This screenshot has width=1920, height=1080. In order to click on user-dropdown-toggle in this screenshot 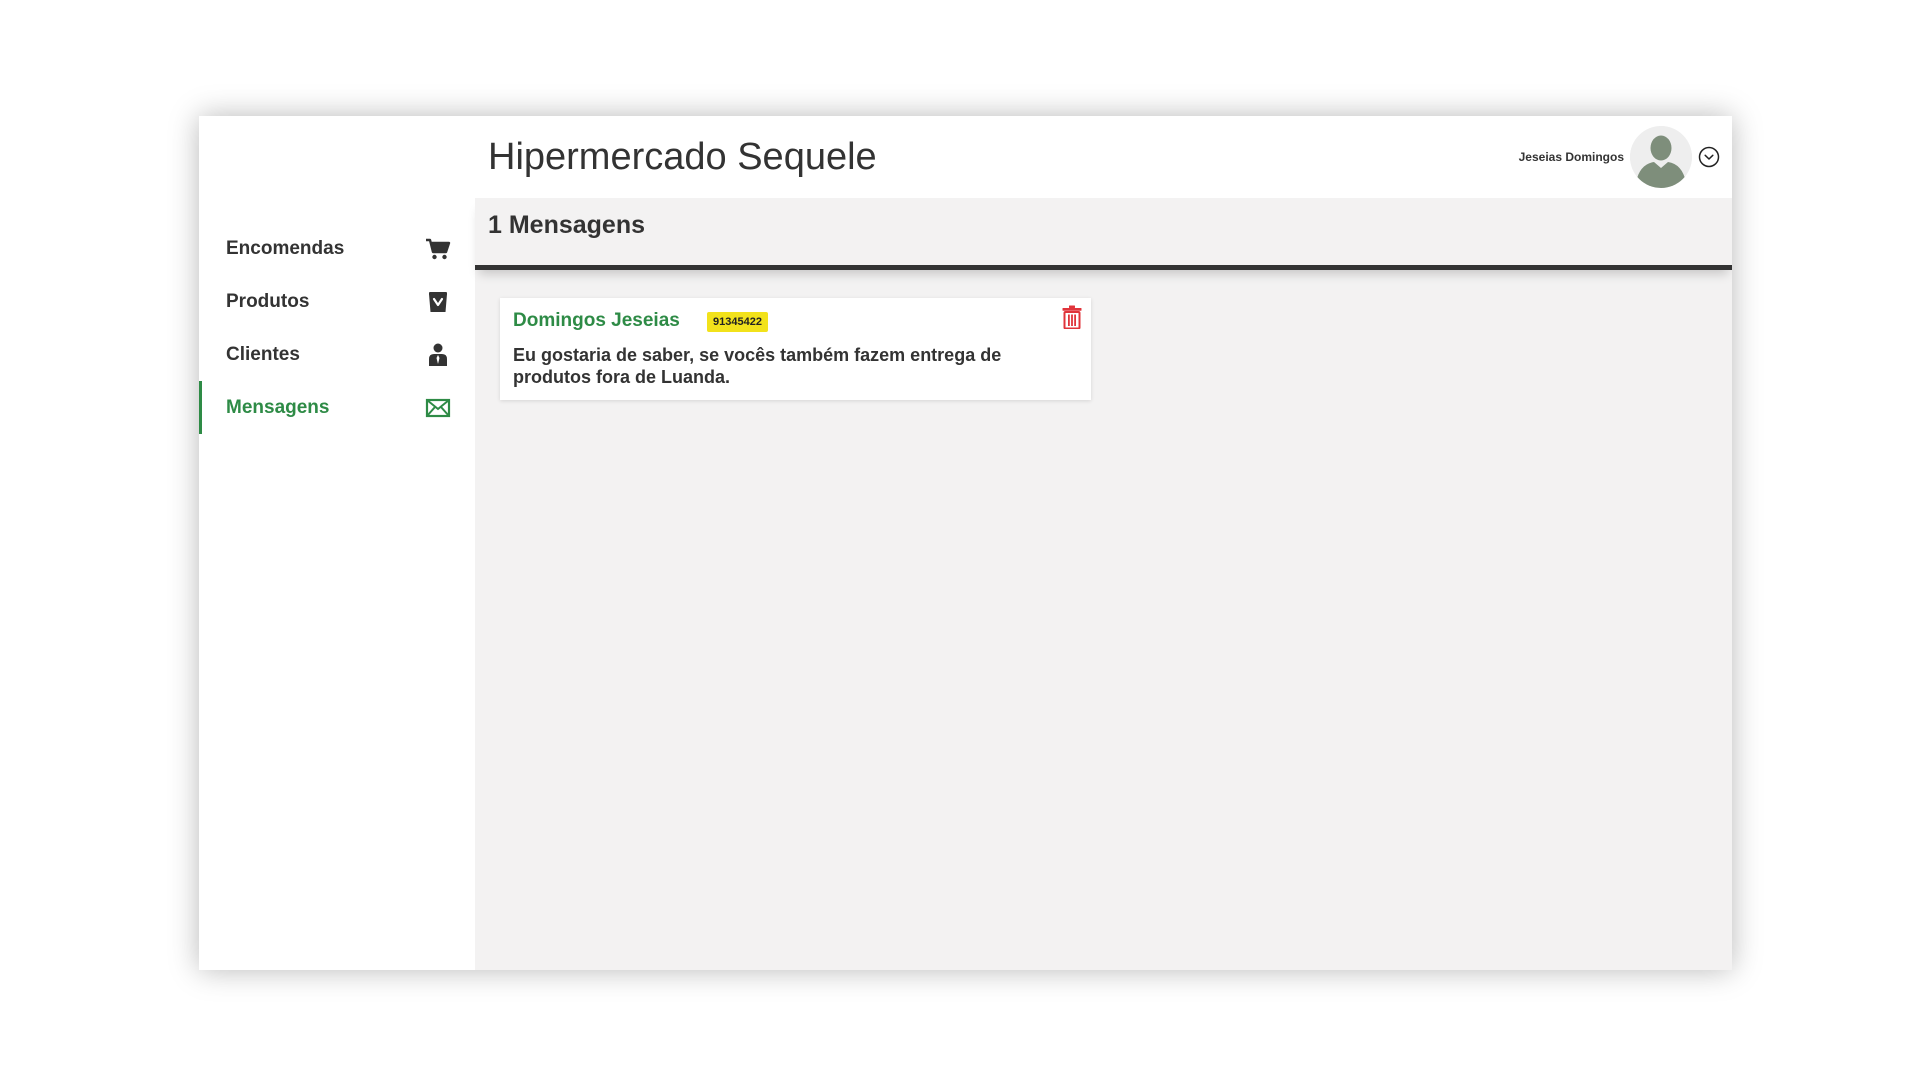, I will do `click(1709, 157)`.